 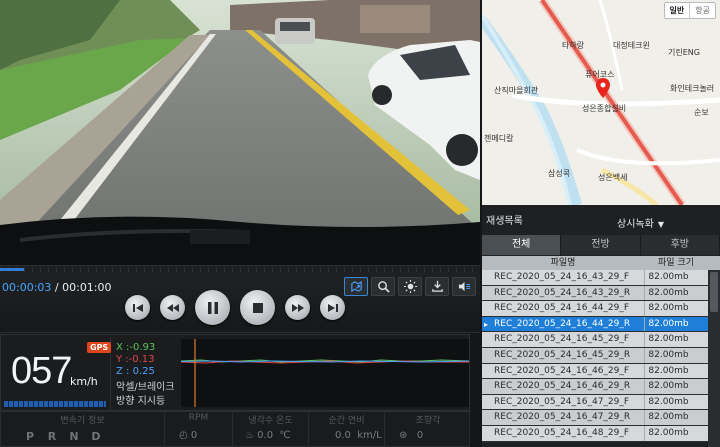 I want to click on gps-badge: GPS, so click(x=99, y=347).